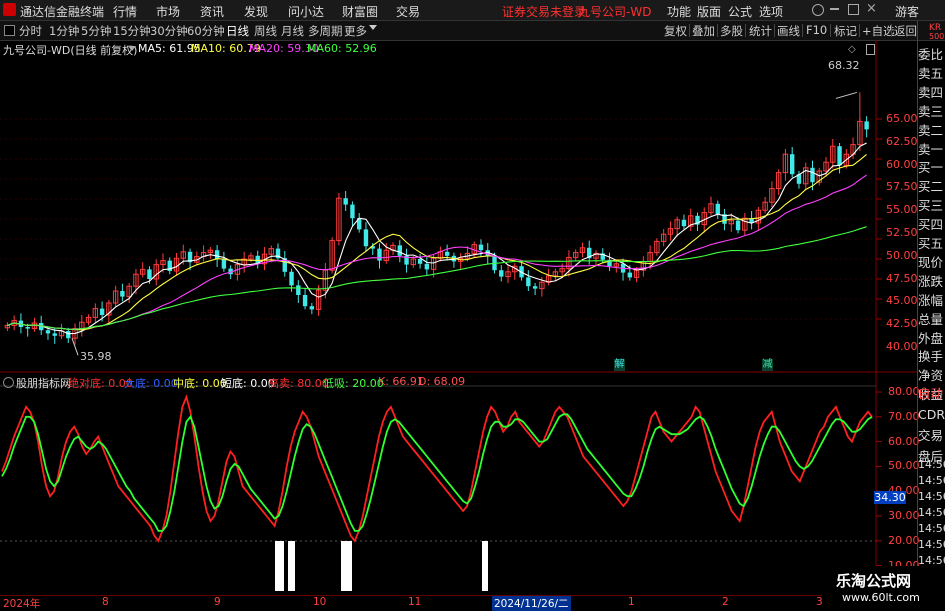 This screenshot has width=945, height=611. What do you see at coordinates (904, 540) in the screenshot?
I see `indicator-axis-label: 20.00` at bounding box center [904, 540].